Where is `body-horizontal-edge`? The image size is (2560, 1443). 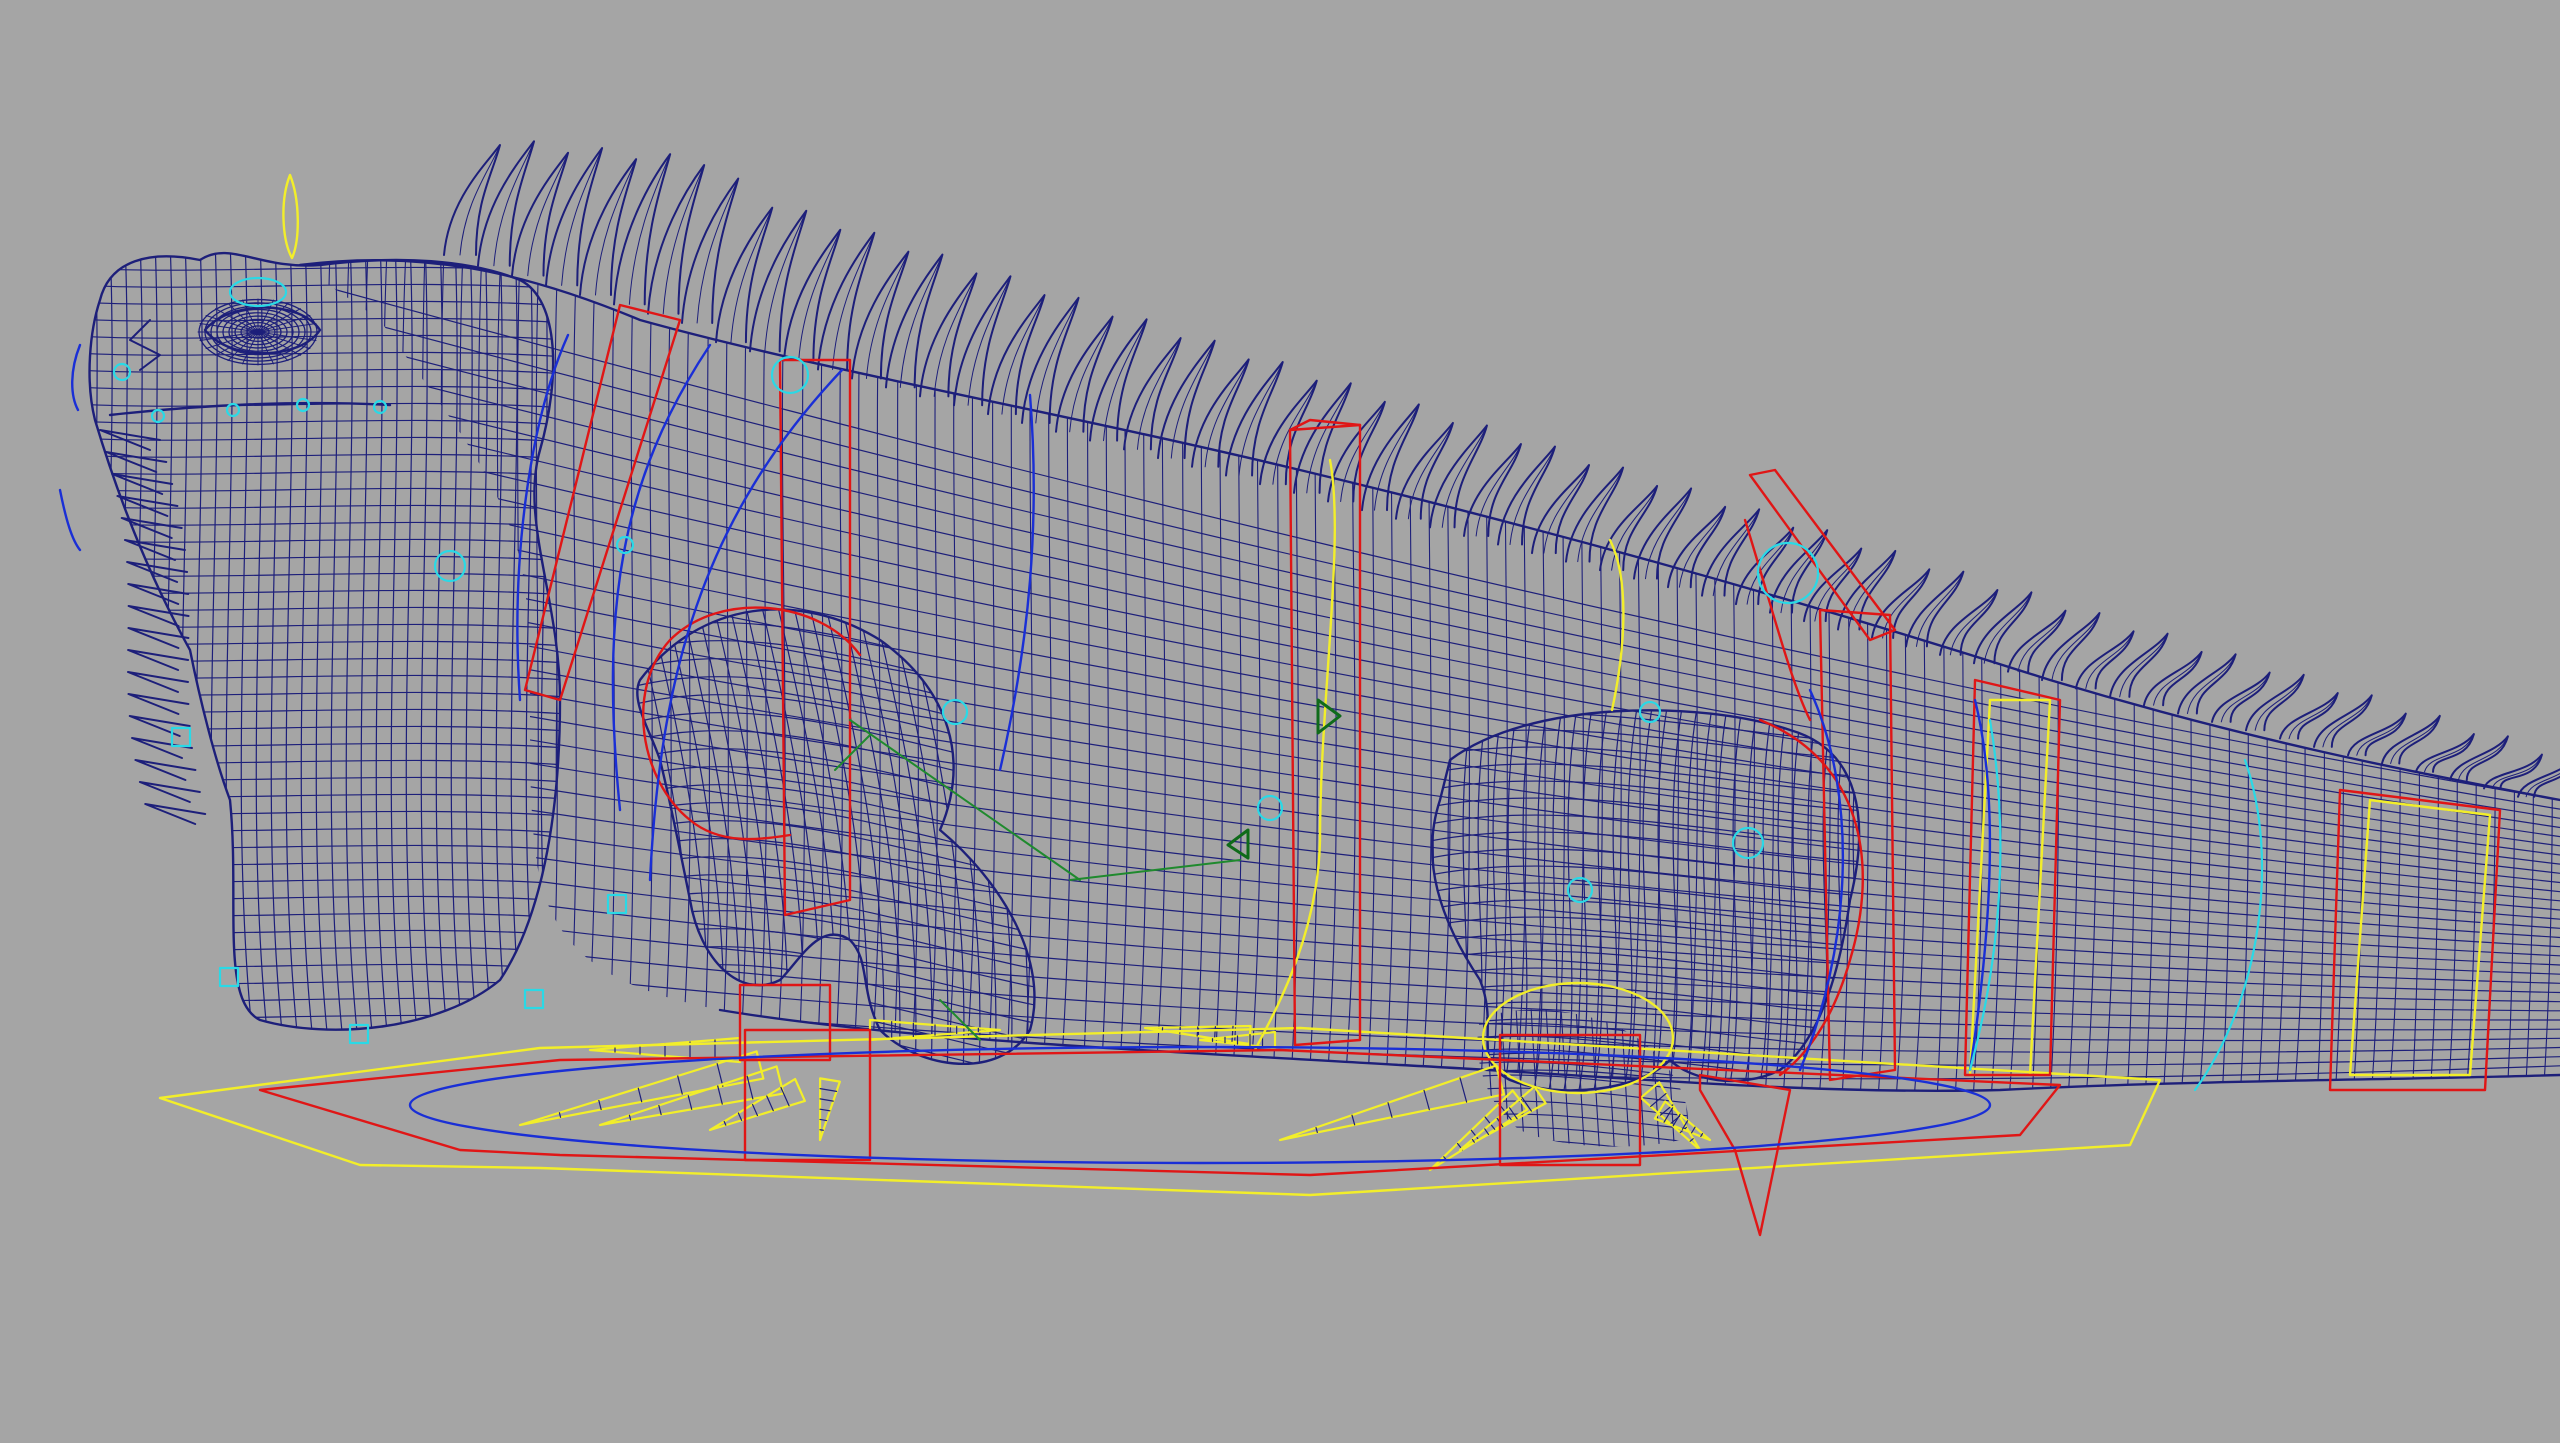
body-horizontal-edge is located at coordinates (1430, 861).